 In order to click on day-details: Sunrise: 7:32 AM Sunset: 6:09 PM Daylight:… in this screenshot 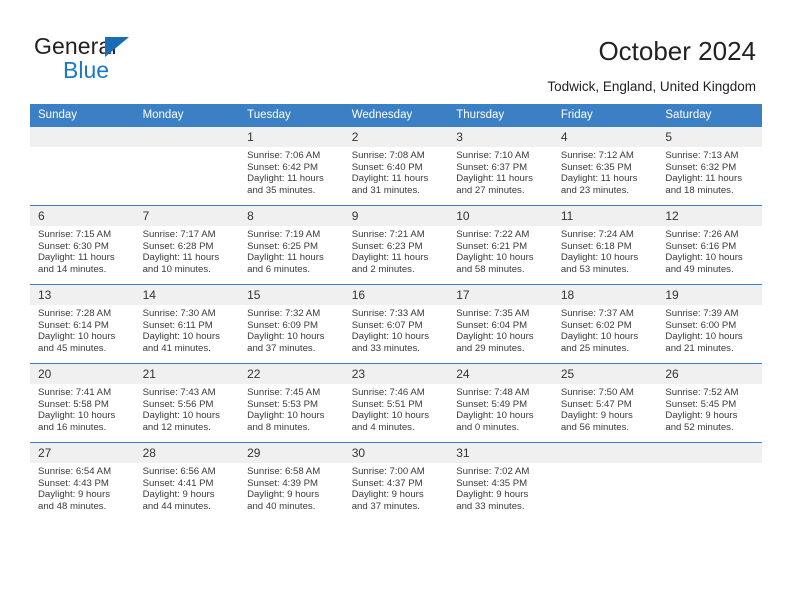, I will do `click(291, 329)`.